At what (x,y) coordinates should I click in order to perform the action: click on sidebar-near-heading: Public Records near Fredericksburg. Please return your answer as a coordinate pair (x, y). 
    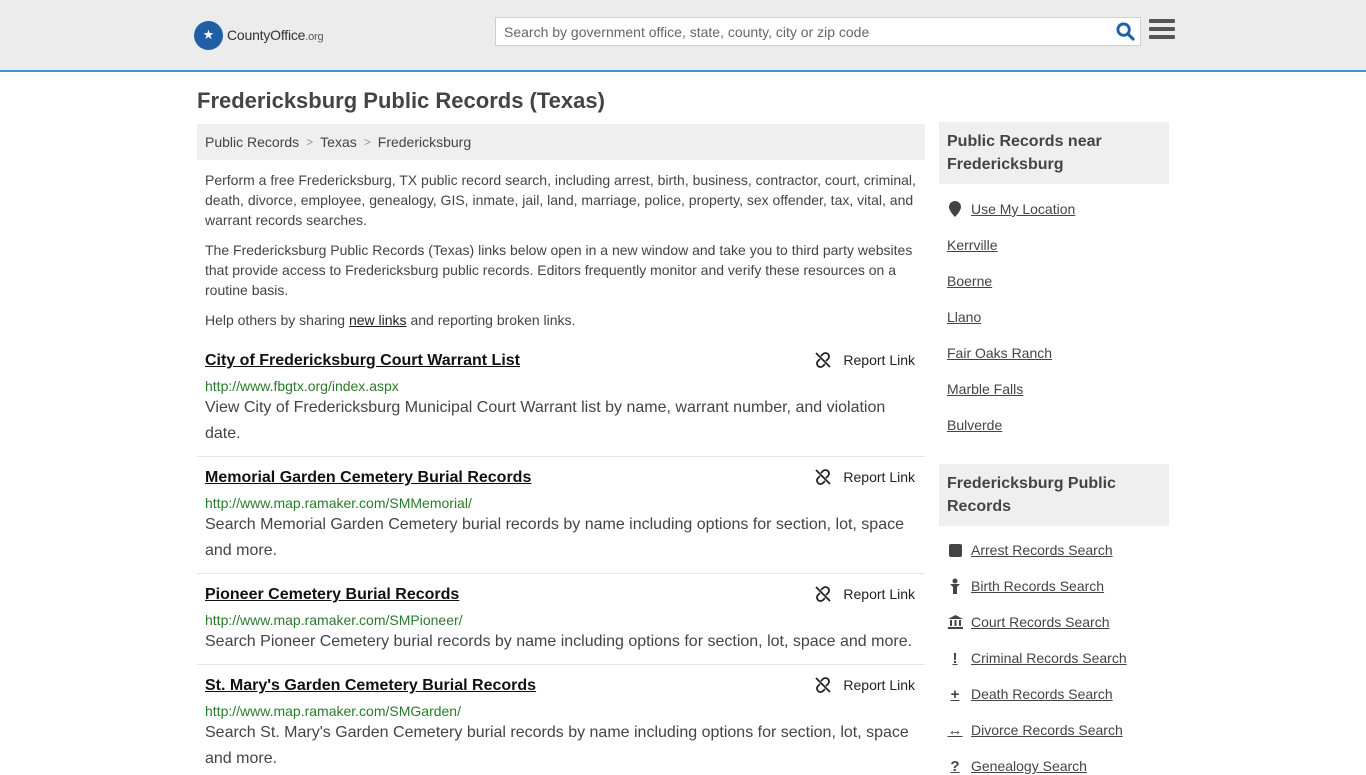
    Looking at the image, I should click on (1054, 153).